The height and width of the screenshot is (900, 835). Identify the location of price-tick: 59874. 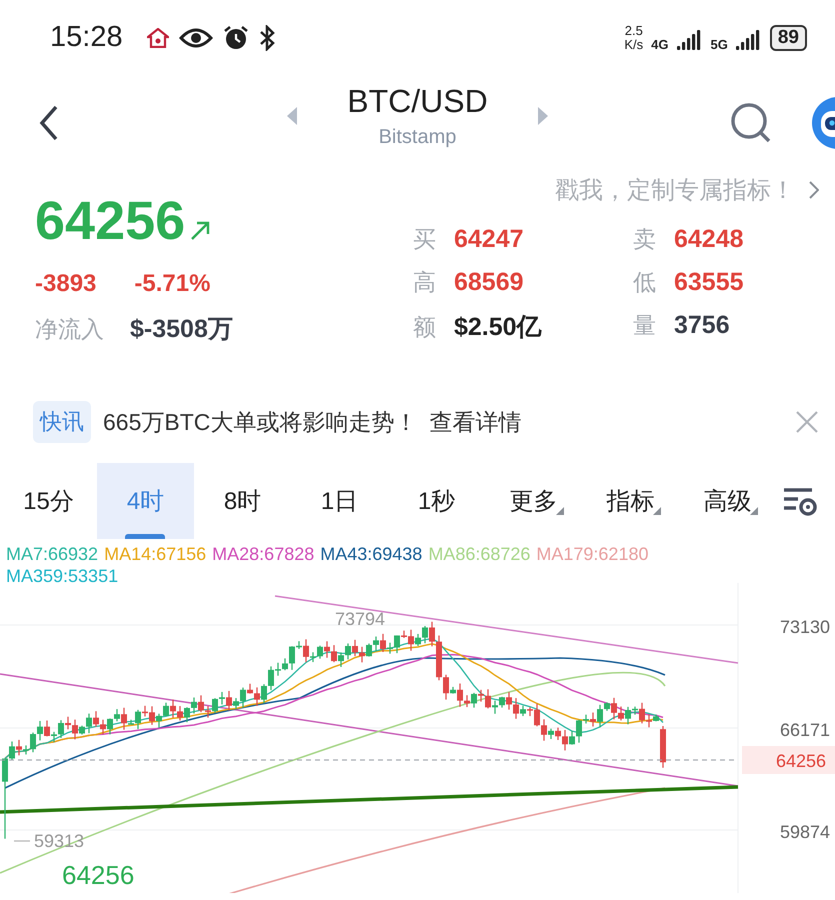
(805, 832).